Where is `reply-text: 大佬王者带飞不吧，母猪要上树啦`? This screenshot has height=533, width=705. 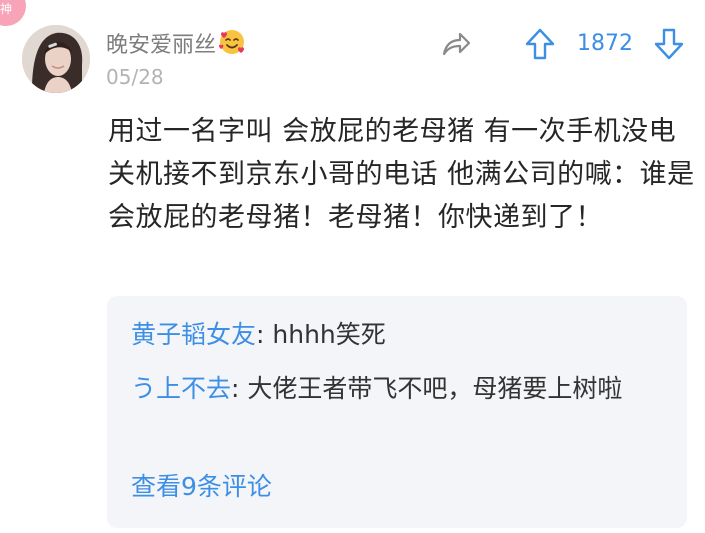 reply-text: 大佬王者带飞不吧，母猪要上树啦 is located at coordinates (431, 388).